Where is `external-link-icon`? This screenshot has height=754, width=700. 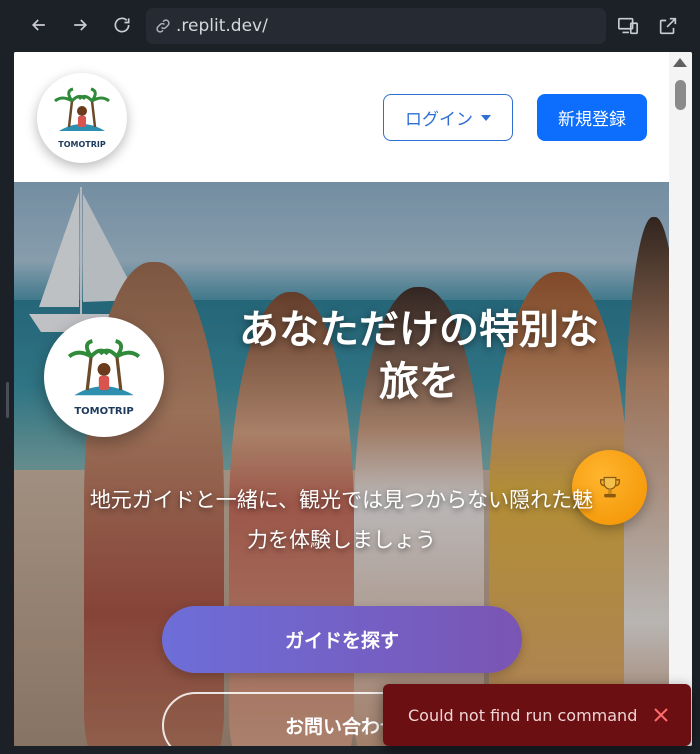 external-link-icon is located at coordinates (668, 26).